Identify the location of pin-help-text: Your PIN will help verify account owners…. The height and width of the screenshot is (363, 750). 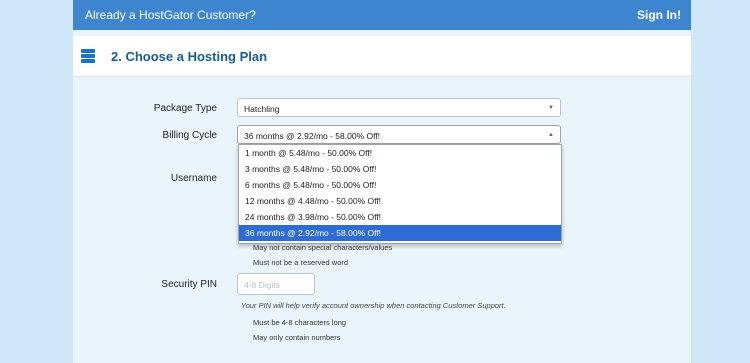
(373, 305).